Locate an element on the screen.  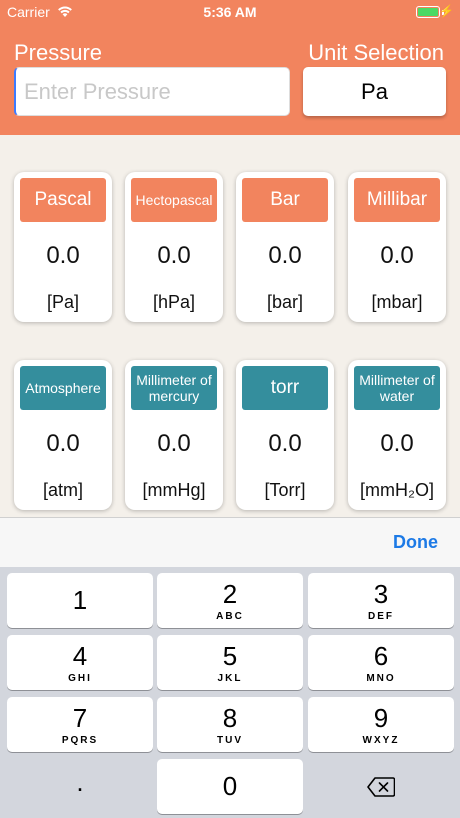
key-8-letters: TUV is located at coordinates (230, 740).